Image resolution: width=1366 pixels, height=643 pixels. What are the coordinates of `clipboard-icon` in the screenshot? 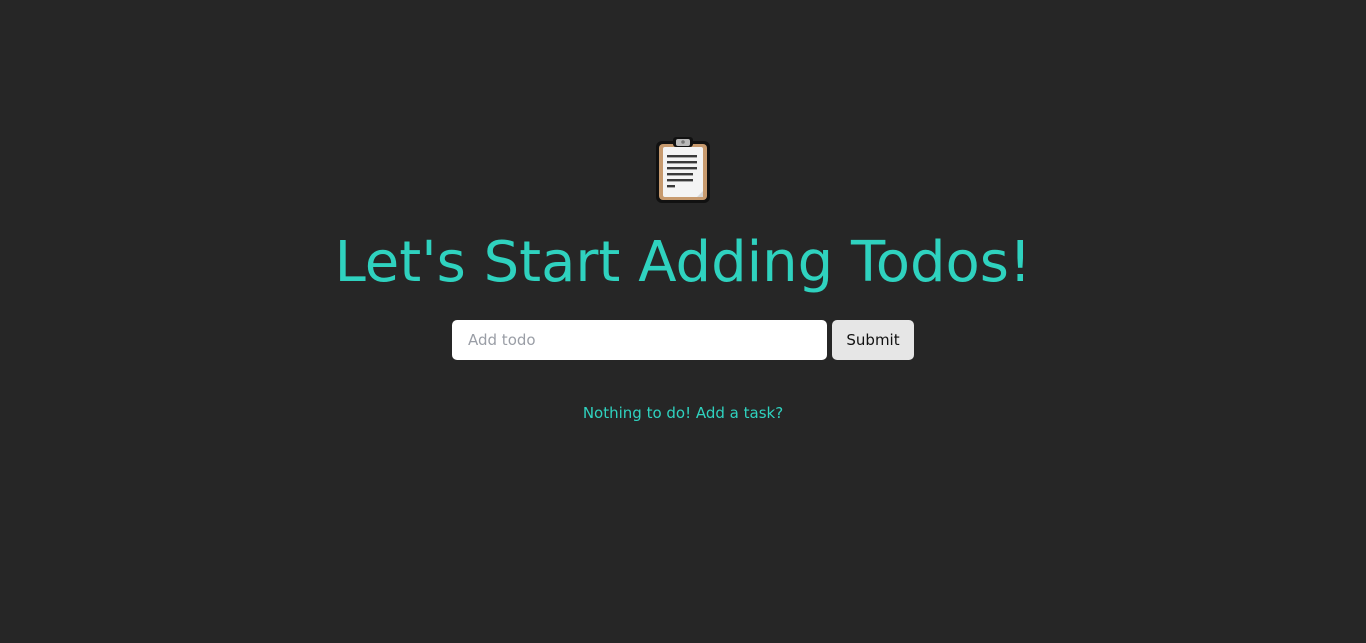 It's located at (683, 170).